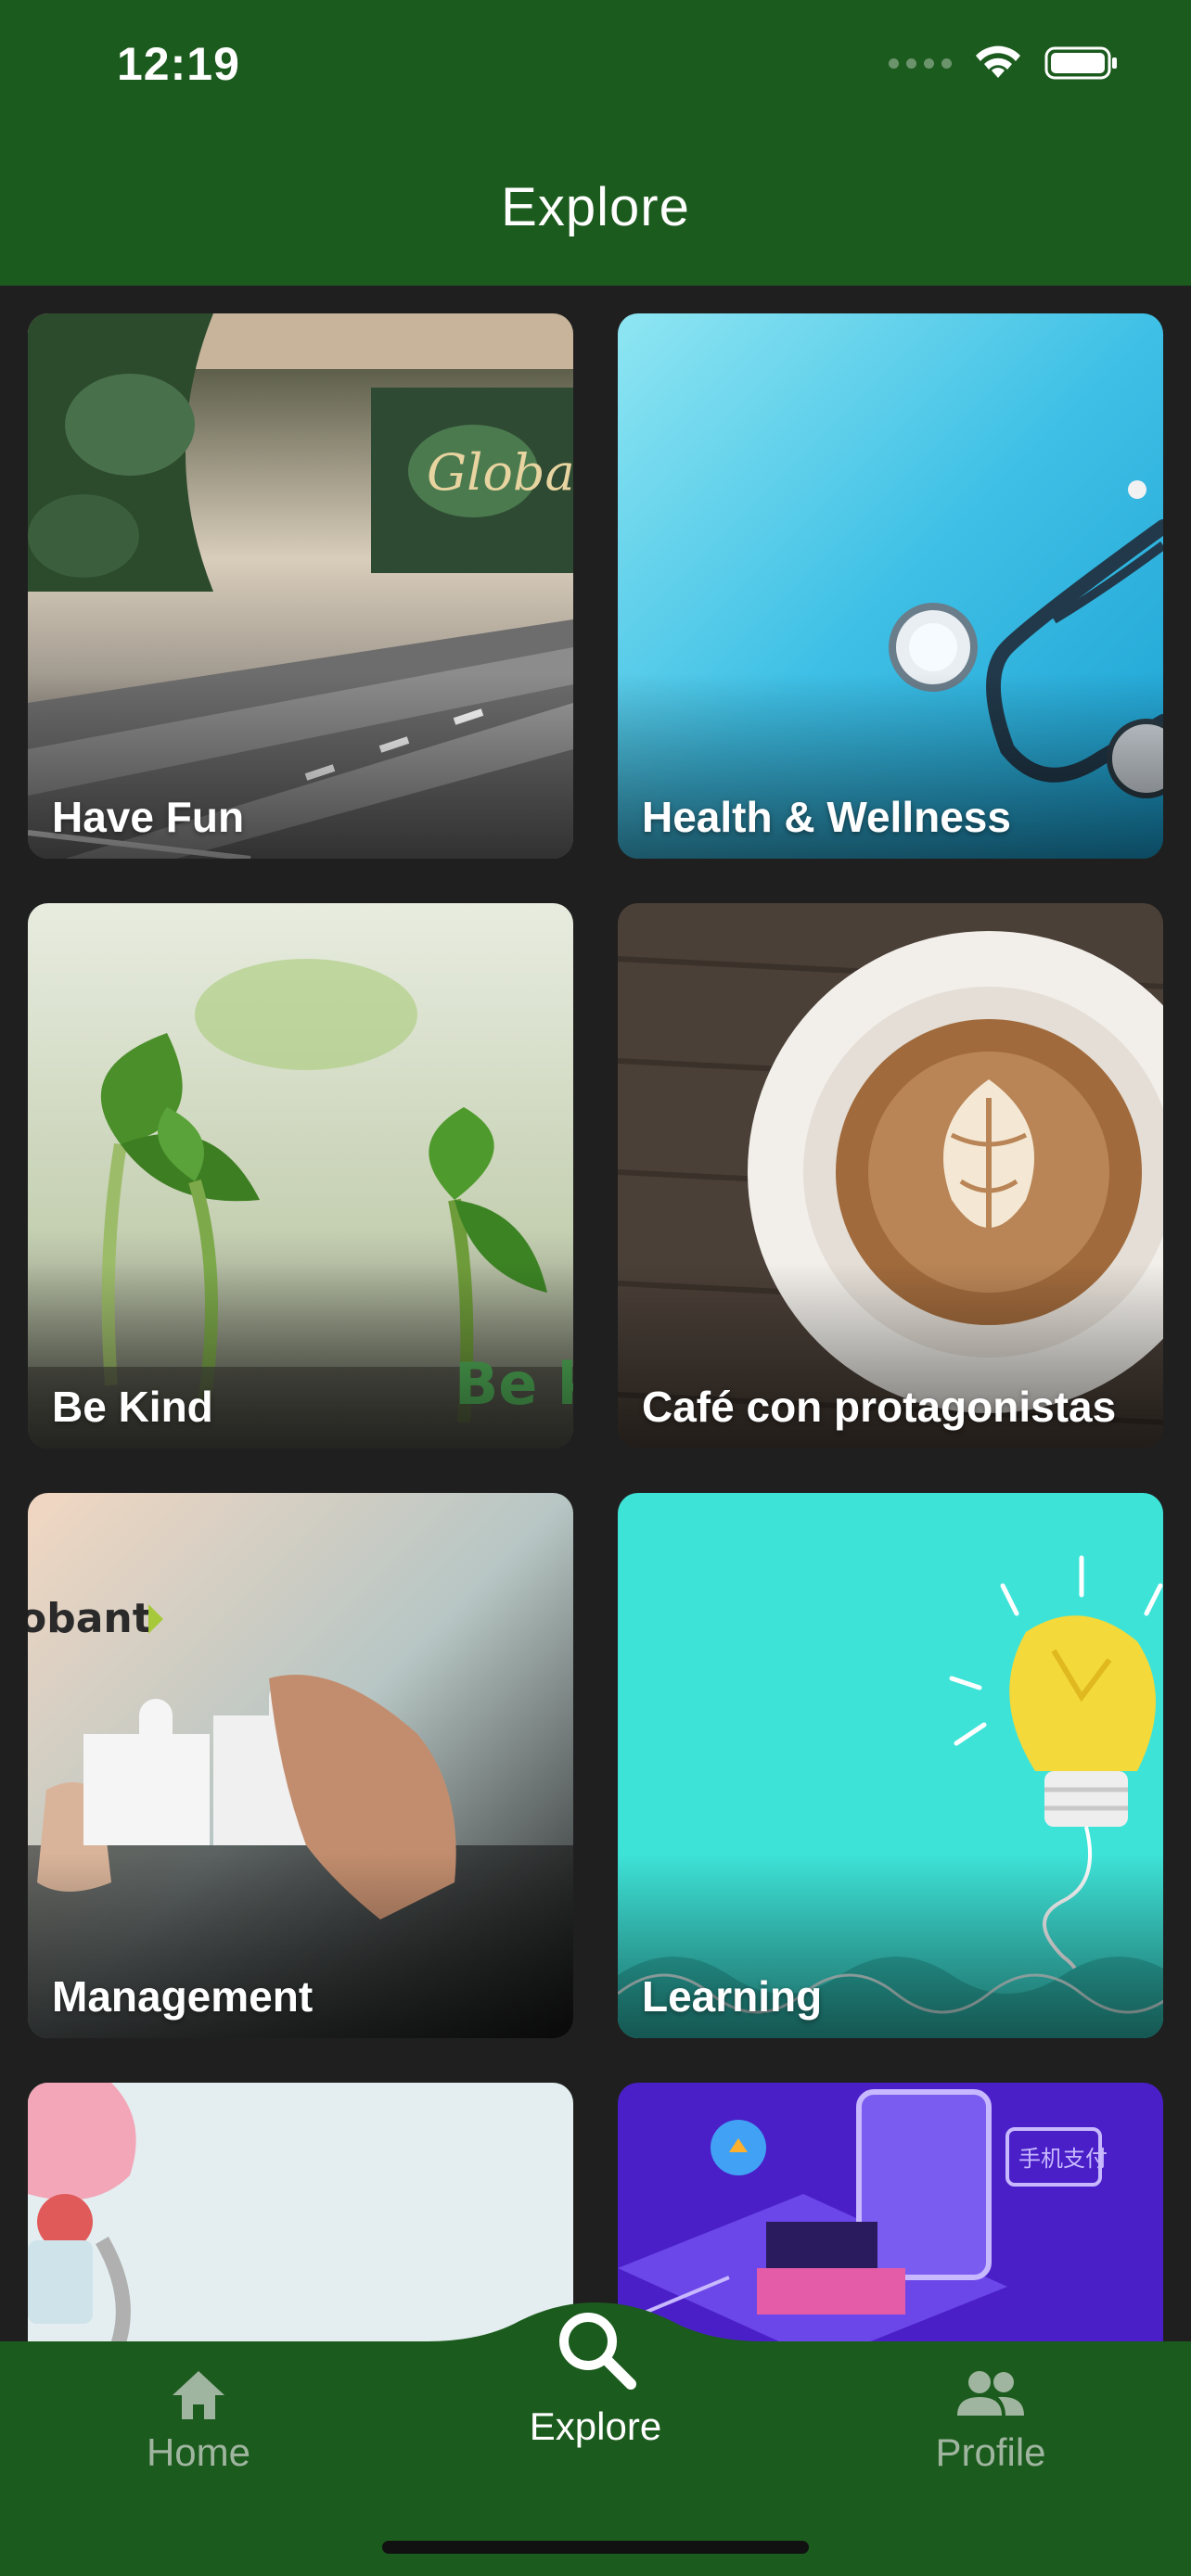 The width and height of the screenshot is (1191, 2576). What do you see at coordinates (1063, 2159) in the screenshot?
I see `svg-text: 手机支付` at bounding box center [1063, 2159].